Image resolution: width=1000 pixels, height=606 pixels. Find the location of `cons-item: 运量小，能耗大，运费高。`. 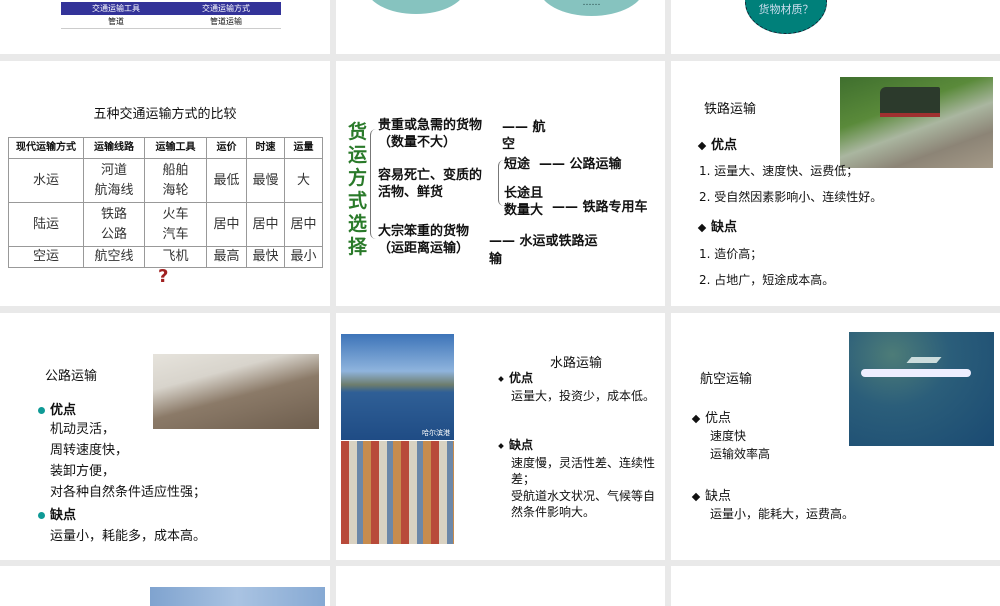

cons-item: 运量小，能耗大，运费高。 is located at coordinates (782, 514).